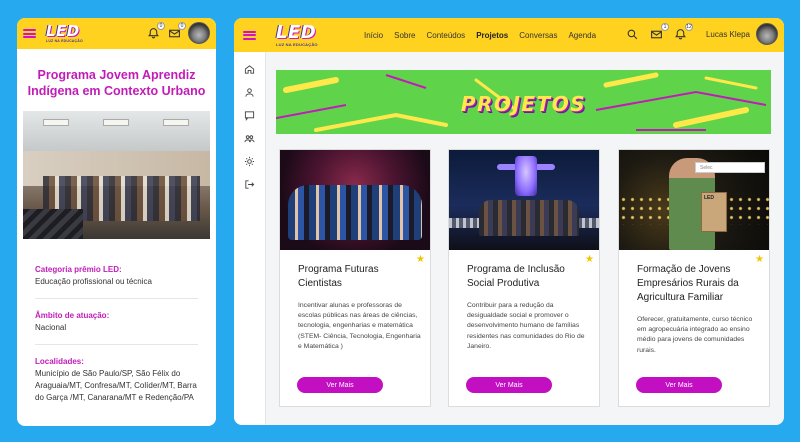 The width and height of the screenshot is (800, 442). What do you see at coordinates (582, 35) in the screenshot?
I see `nav-agenda: Agenda` at bounding box center [582, 35].